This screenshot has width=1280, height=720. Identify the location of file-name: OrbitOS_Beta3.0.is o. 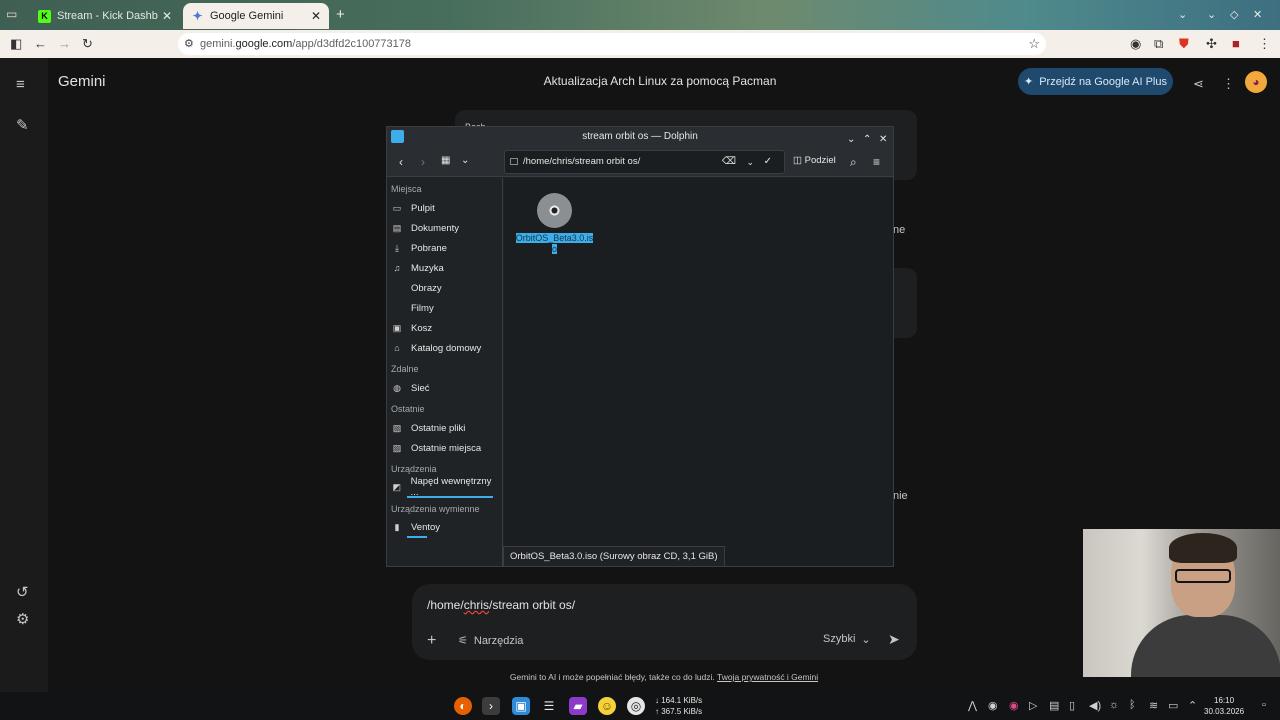
(554, 244).